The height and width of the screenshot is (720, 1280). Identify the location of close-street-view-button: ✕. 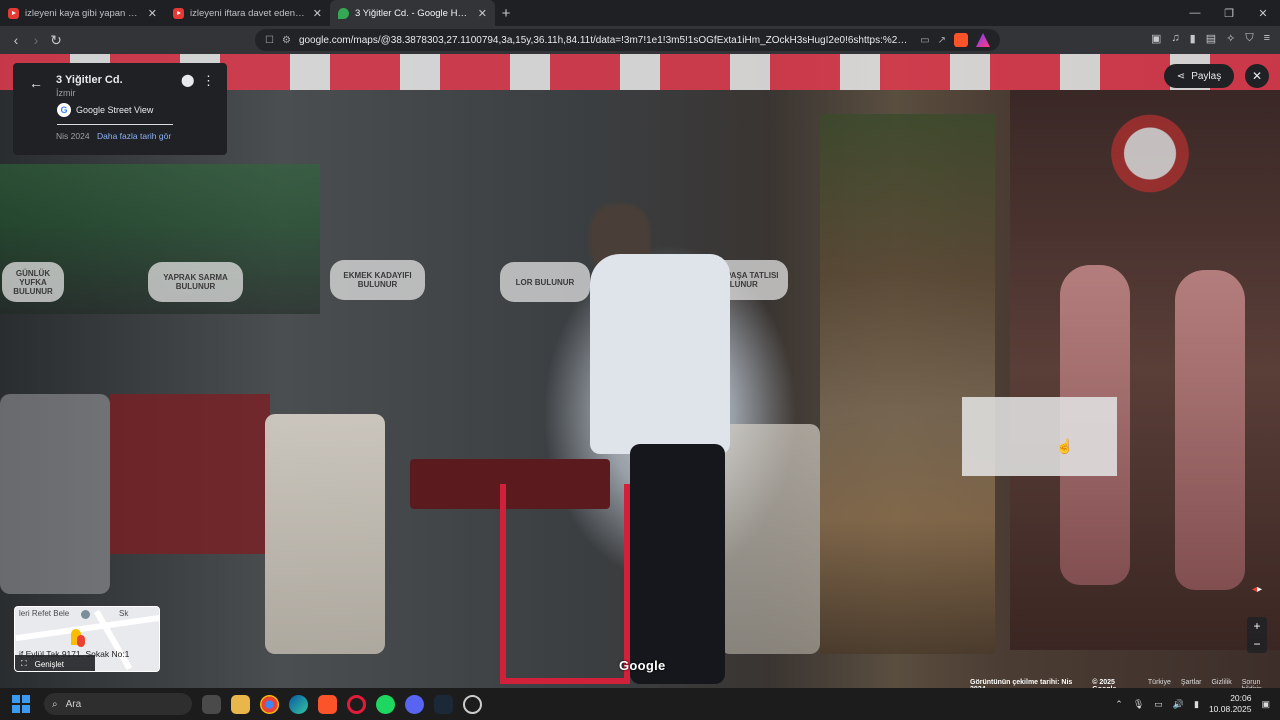
(1257, 76).